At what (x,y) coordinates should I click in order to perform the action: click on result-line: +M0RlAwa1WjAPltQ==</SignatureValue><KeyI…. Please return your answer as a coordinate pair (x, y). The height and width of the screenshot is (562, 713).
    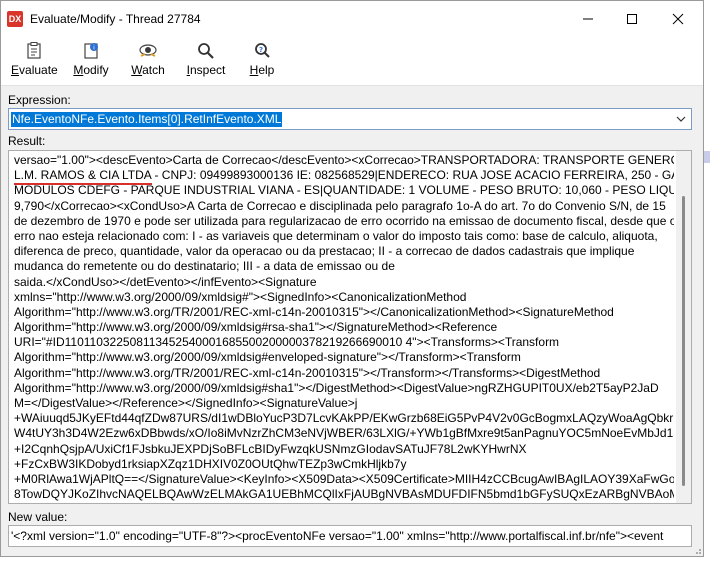
    Looking at the image, I should click on (344, 478).